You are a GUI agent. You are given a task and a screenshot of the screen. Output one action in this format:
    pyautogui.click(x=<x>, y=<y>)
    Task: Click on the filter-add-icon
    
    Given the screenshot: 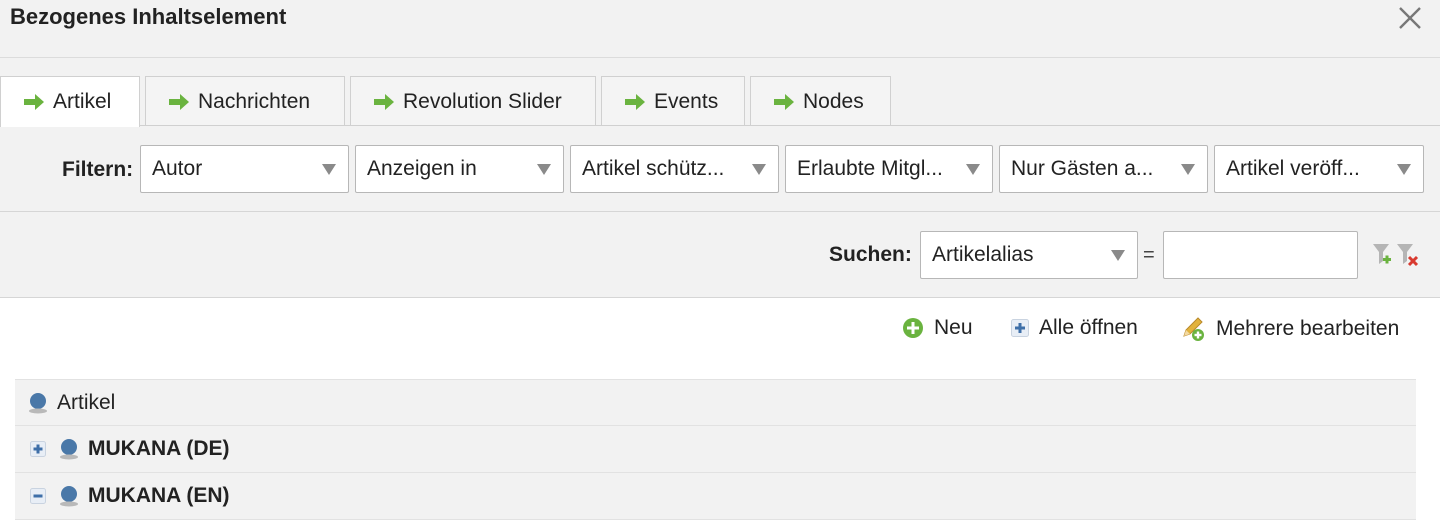 What is the action you would take?
    pyautogui.click(x=1382, y=255)
    